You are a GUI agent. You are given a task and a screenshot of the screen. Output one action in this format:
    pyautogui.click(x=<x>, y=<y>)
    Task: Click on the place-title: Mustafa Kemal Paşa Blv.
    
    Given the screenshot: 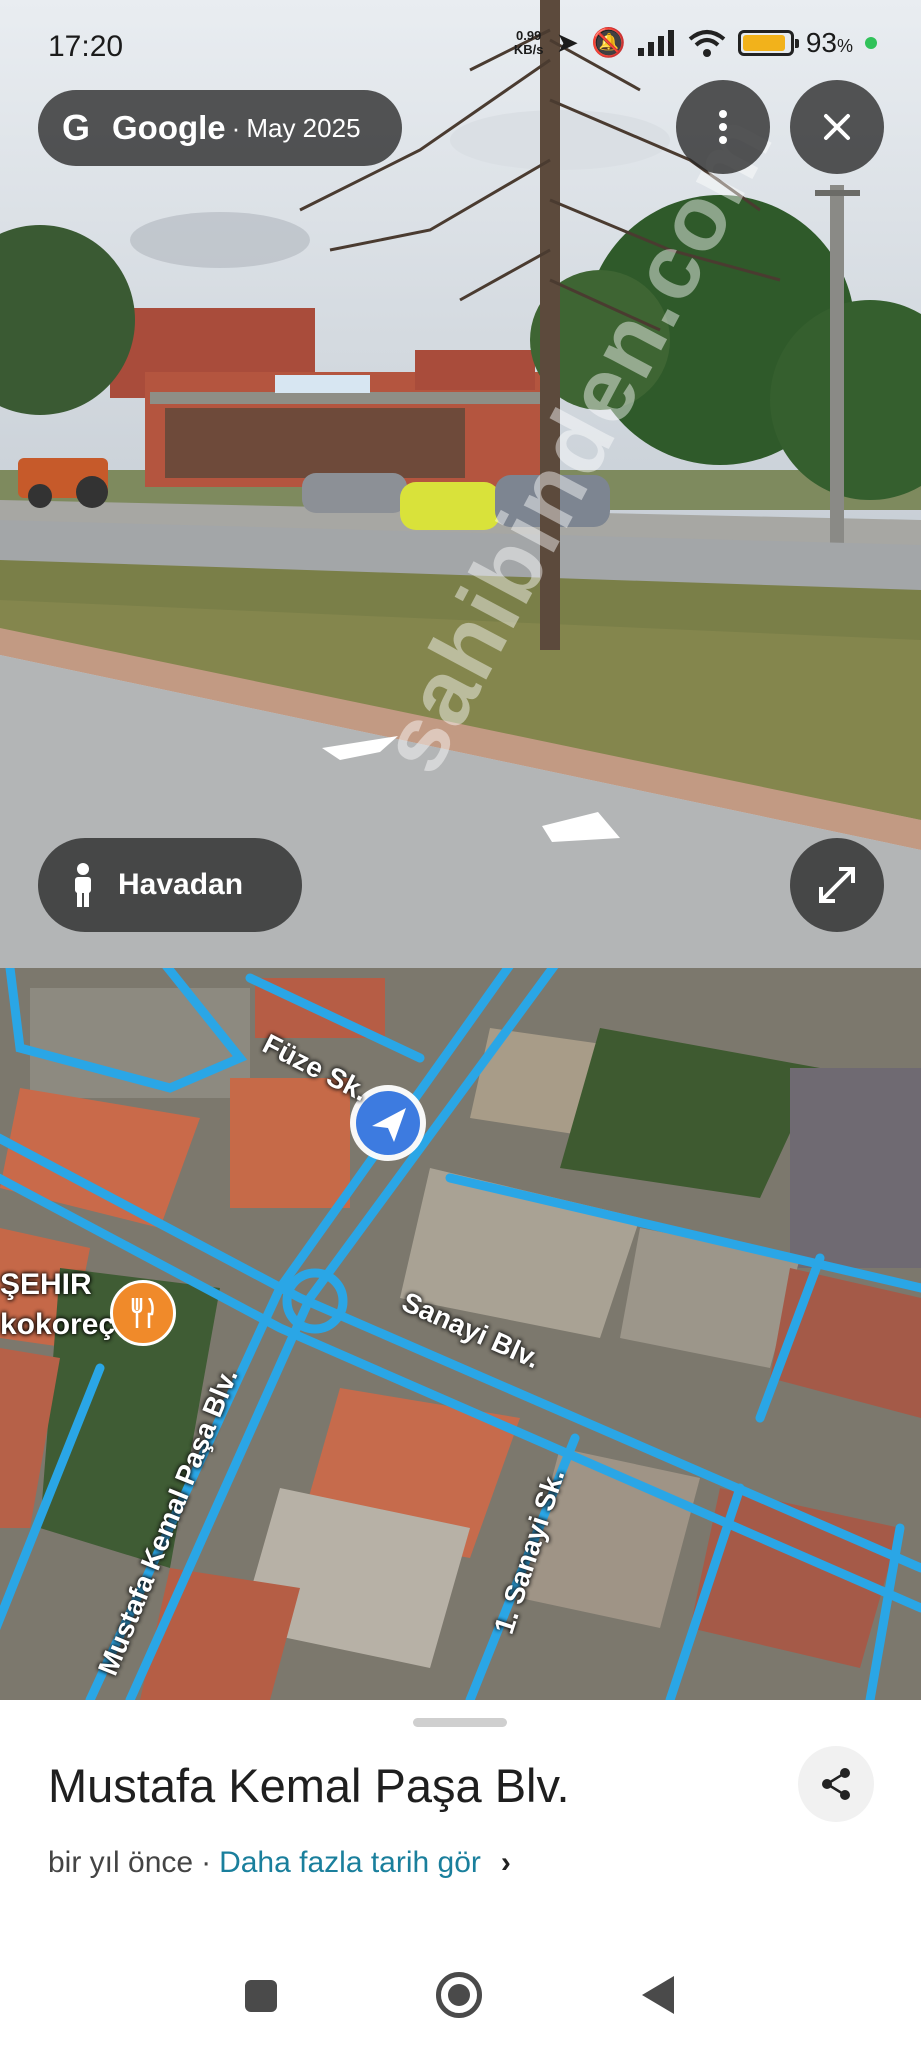 What is the action you would take?
    pyautogui.click(x=309, y=1785)
    